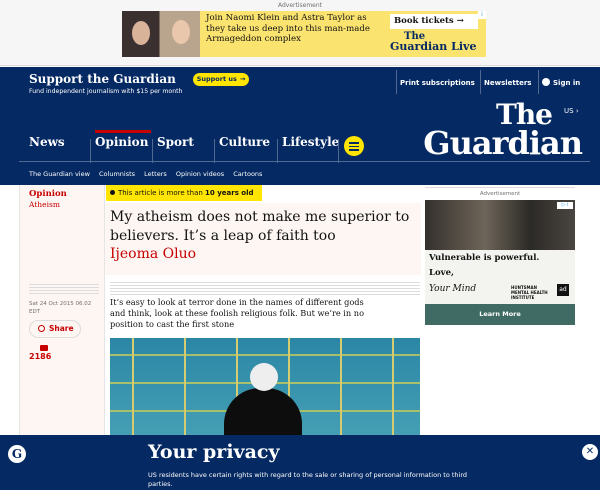 The height and width of the screenshot is (490, 600). What do you see at coordinates (221, 79) in the screenshot?
I see `support-us-button: Support us →` at bounding box center [221, 79].